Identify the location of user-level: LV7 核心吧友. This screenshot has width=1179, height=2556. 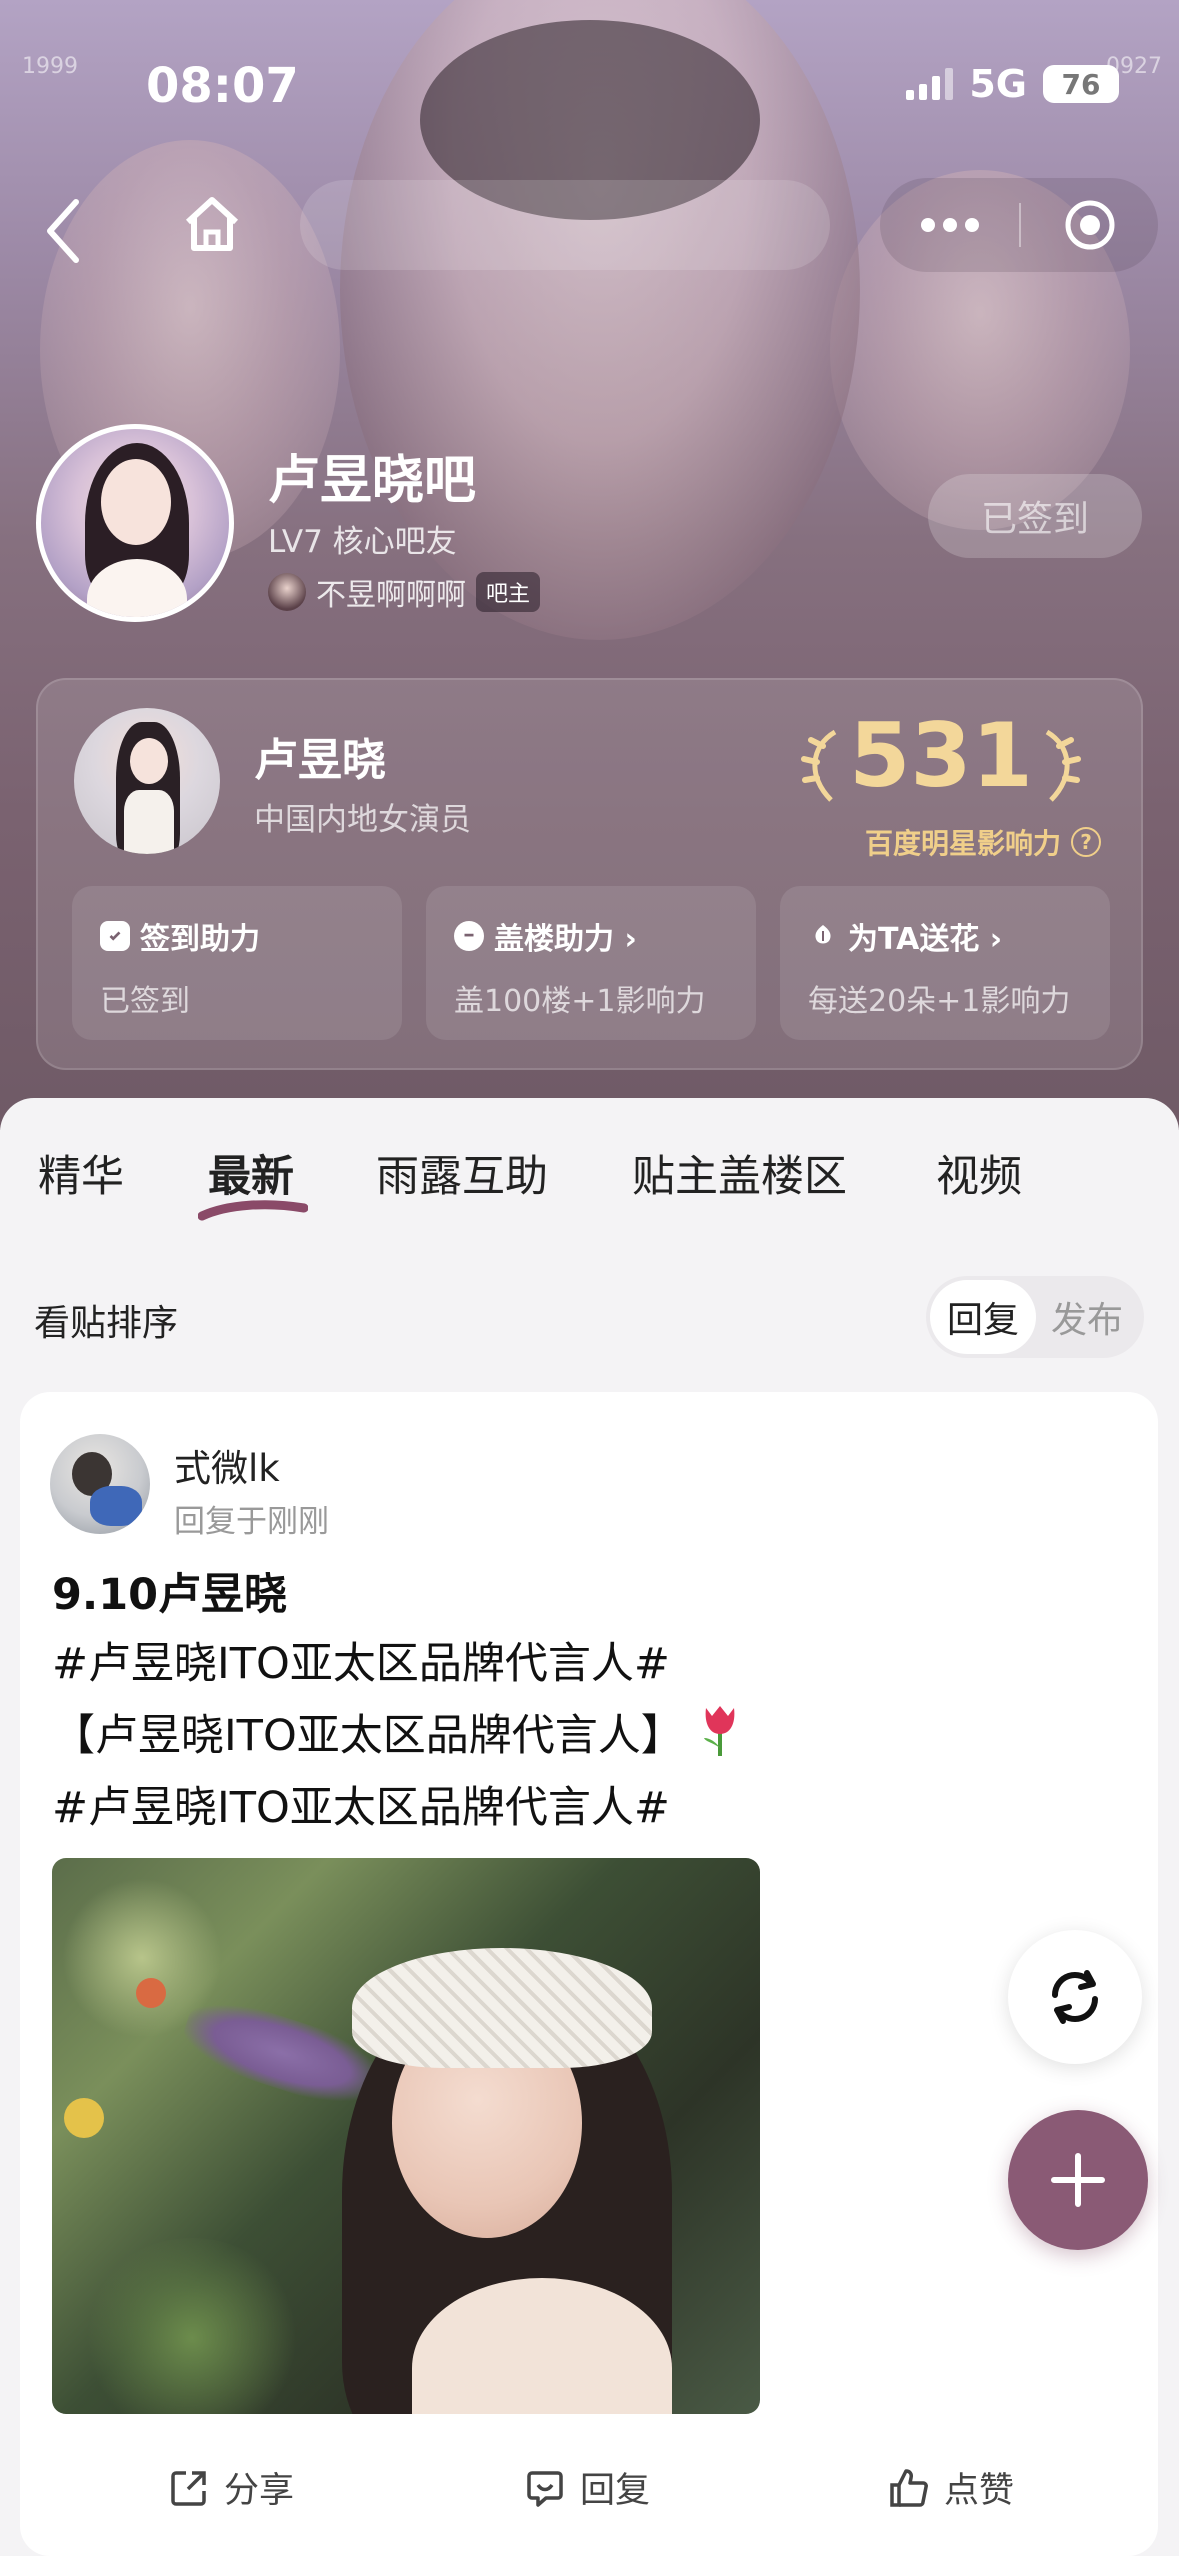
(362, 542).